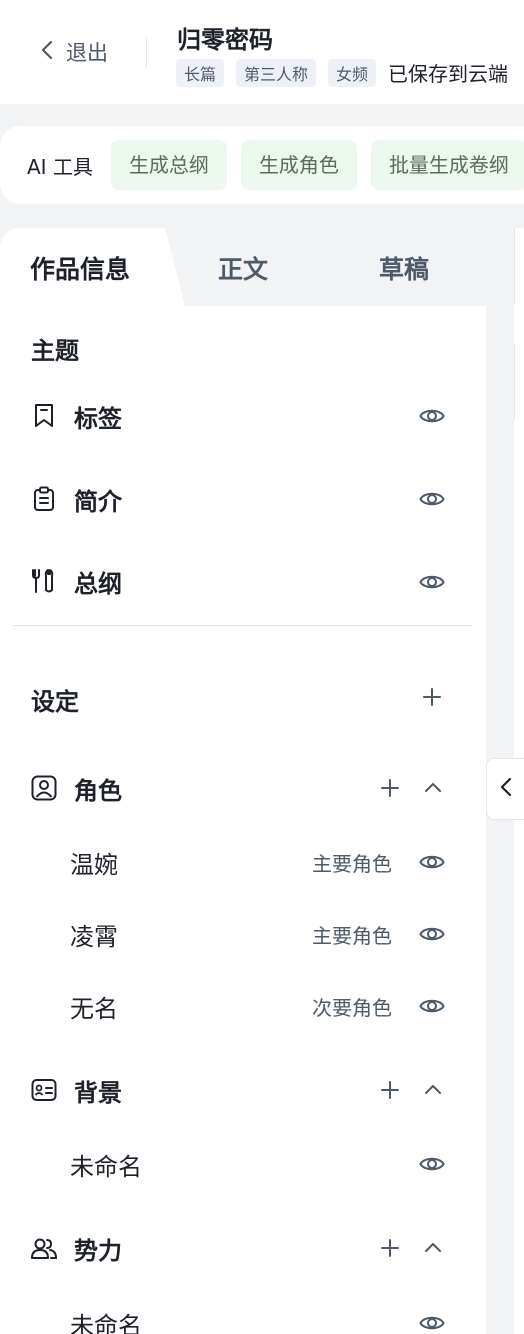 This screenshot has height=1334, width=524. I want to click on generate-character-button: 生成角色, so click(298, 165).